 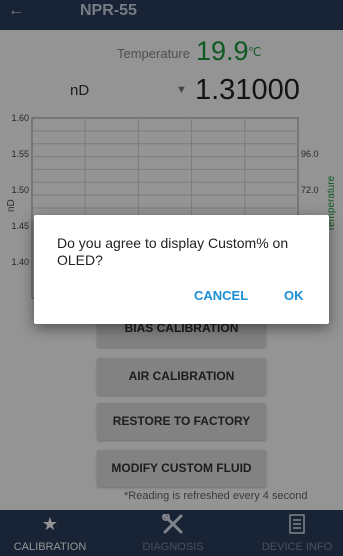 What do you see at coordinates (173, 251) in the screenshot?
I see `dialog-message: Do you agree to display Custom% on OLED?` at bounding box center [173, 251].